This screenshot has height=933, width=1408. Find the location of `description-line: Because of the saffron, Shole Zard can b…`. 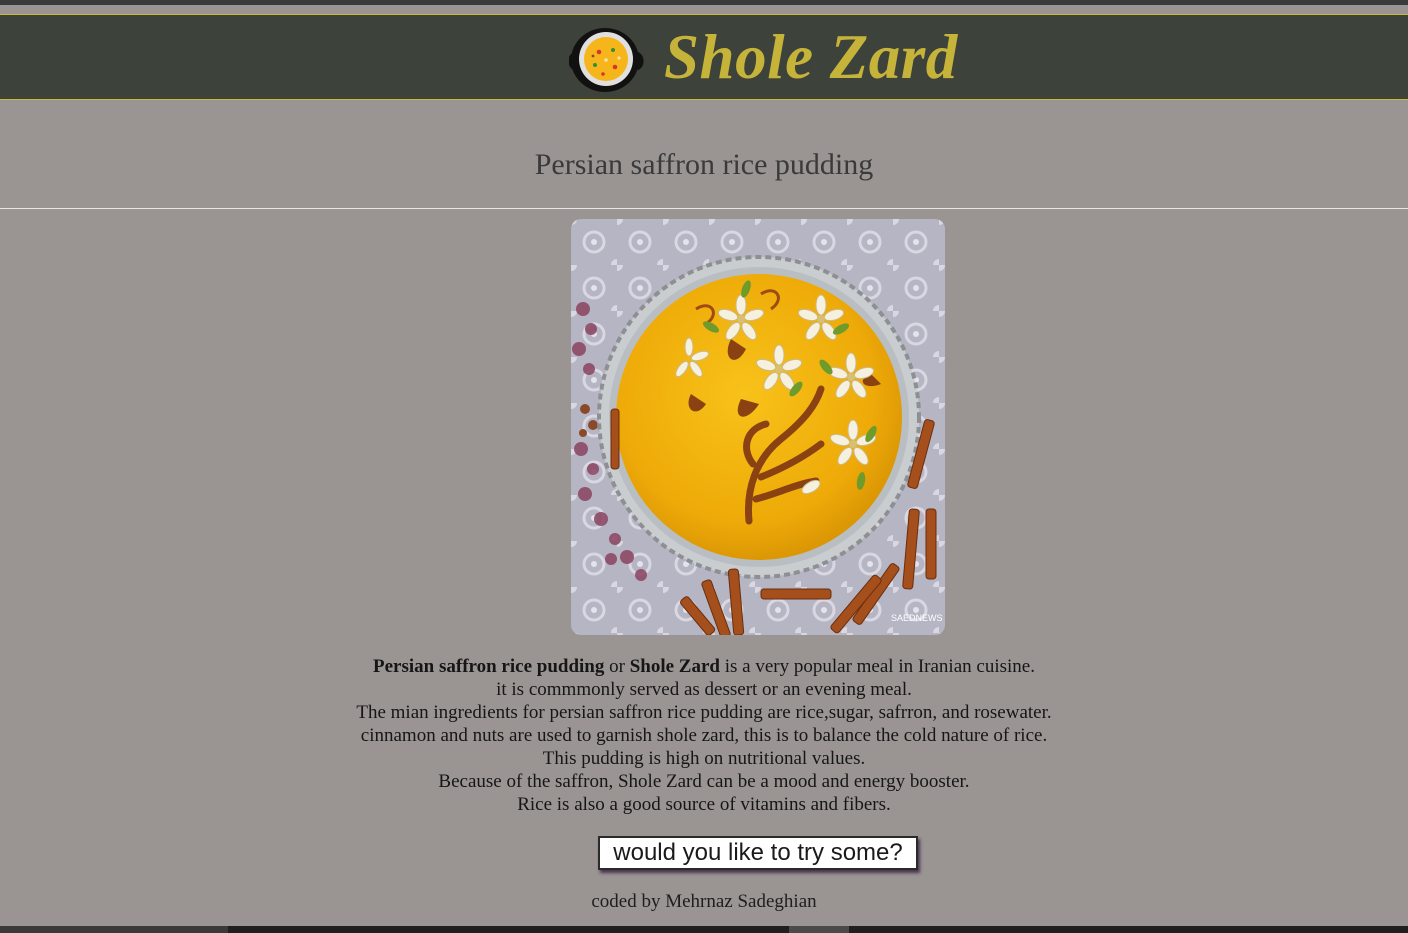

description-line: Because of the saffron, Shole Zard can b… is located at coordinates (704, 781).